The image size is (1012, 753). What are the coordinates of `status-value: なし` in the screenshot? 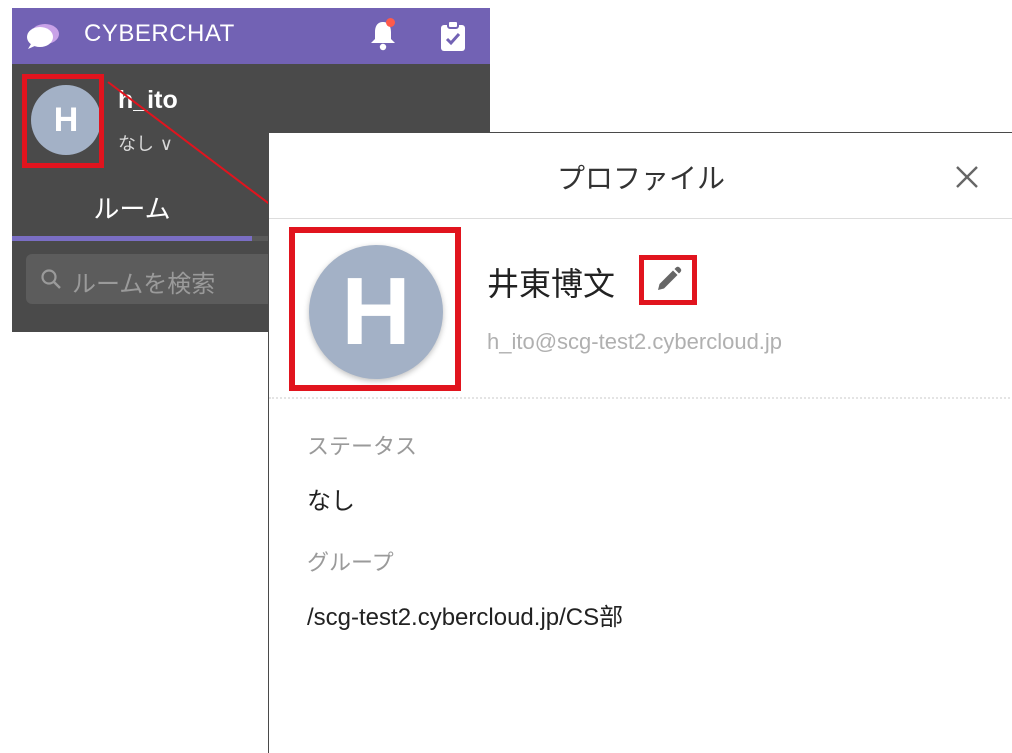 It's located at (331, 501).